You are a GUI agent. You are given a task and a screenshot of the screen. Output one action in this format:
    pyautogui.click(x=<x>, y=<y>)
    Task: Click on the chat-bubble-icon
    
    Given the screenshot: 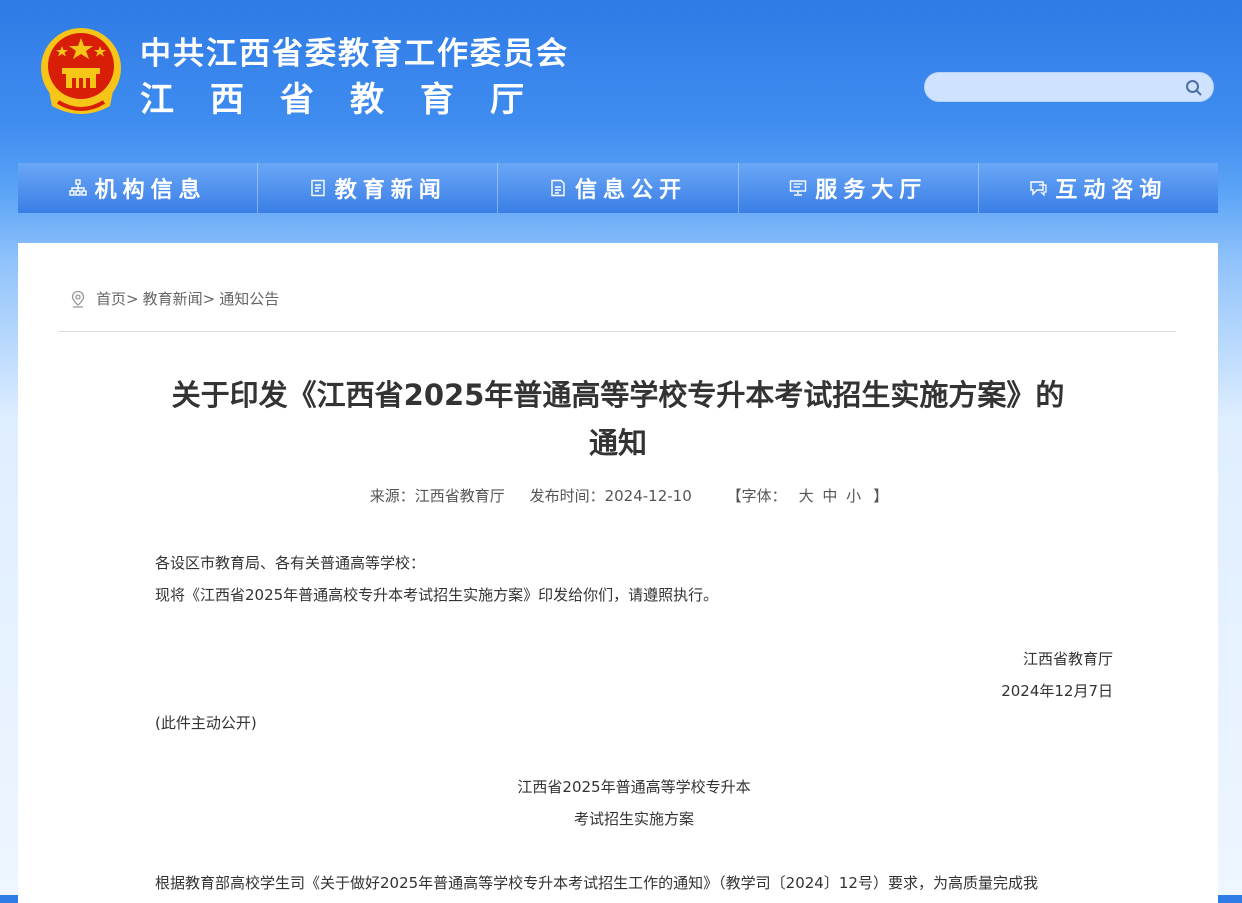 What is the action you would take?
    pyautogui.click(x=1039, y=189)
    